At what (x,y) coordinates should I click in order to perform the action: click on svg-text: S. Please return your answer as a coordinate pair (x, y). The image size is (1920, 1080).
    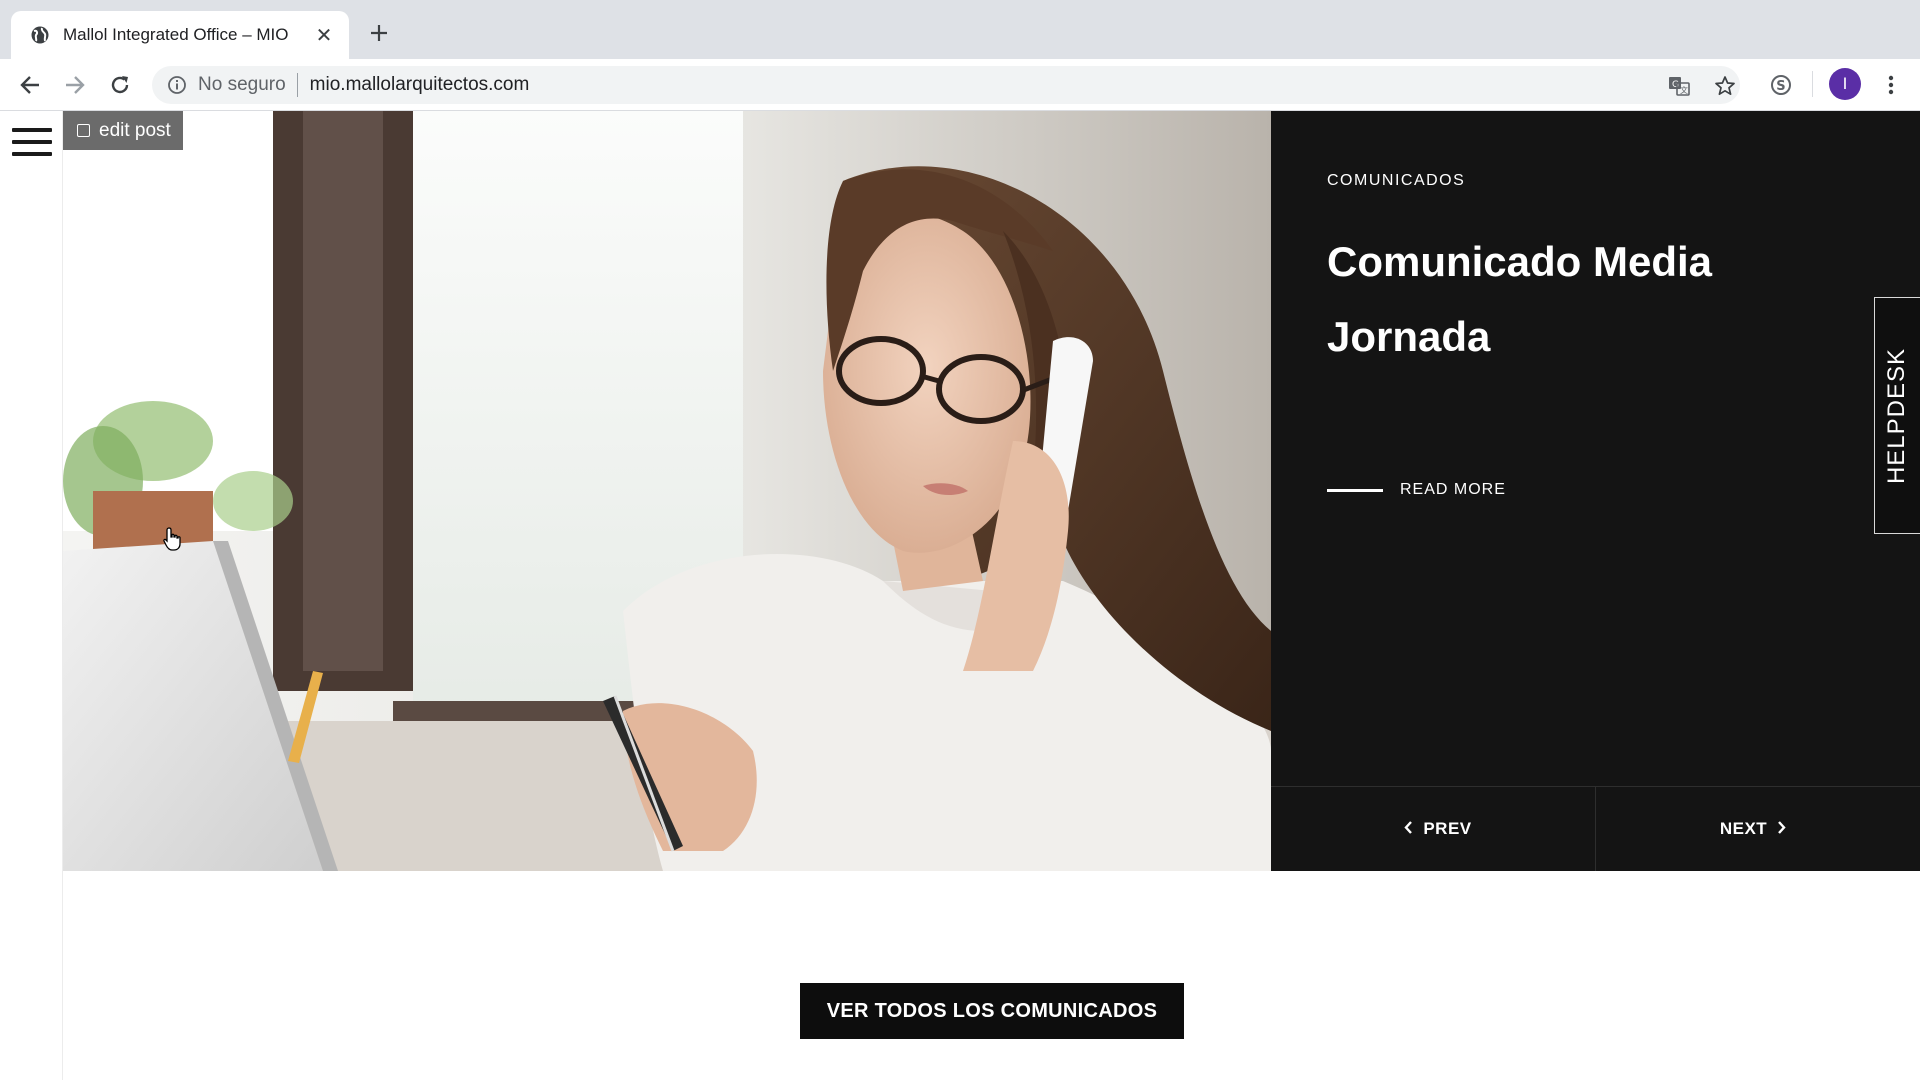
    Looking at the image, I should click on (1780, 86).